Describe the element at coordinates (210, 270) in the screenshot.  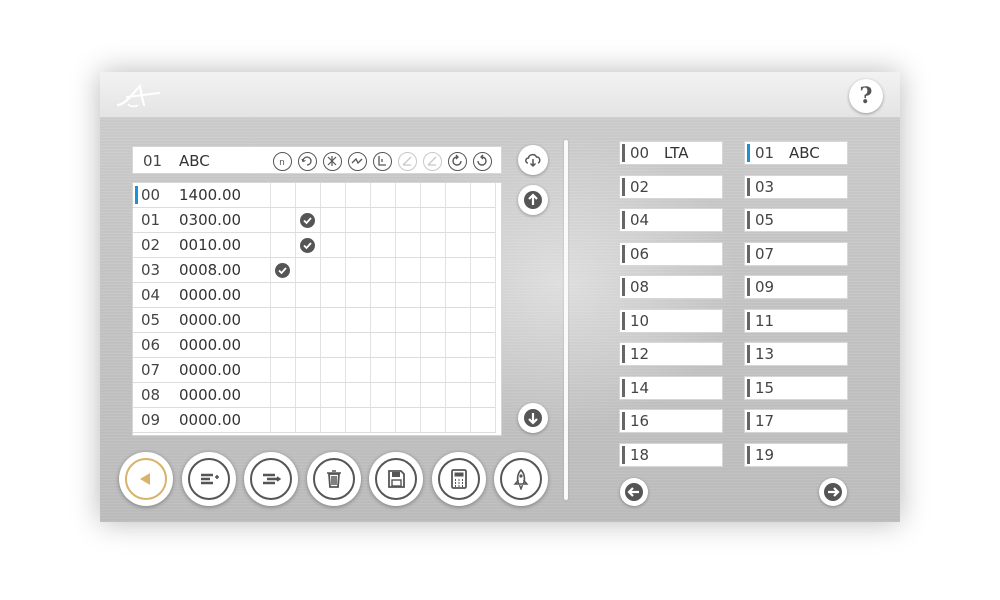
I see `row-value: 0008.00` at that location.